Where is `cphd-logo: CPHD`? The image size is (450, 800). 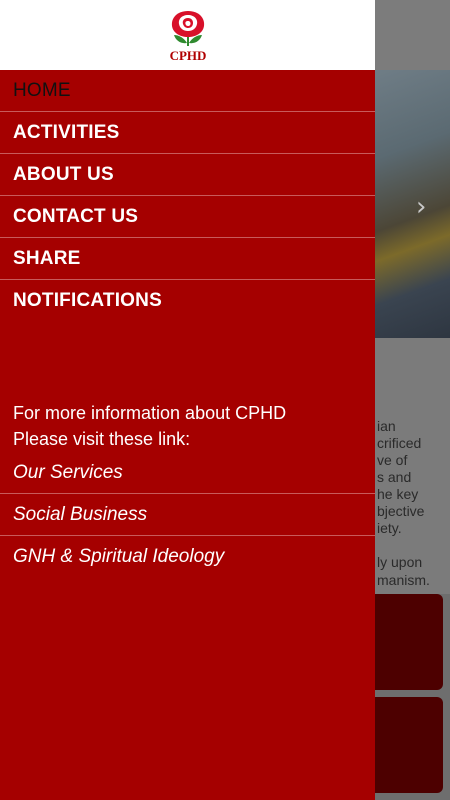 cphd-logo: CPHD is located at coordinates (188, 35).